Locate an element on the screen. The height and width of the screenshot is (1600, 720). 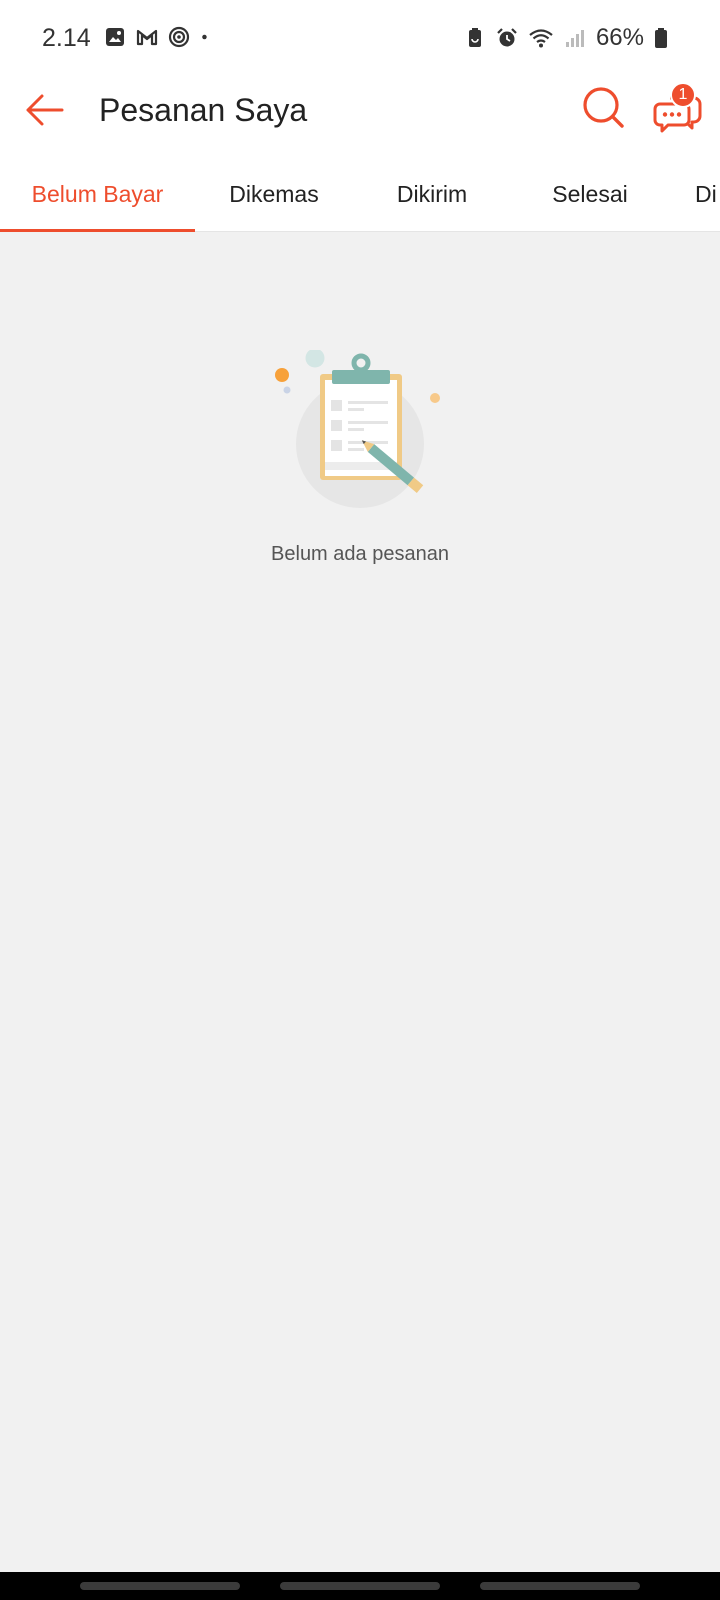
status-right-icons: 66% is located at coordinates (566, 38).